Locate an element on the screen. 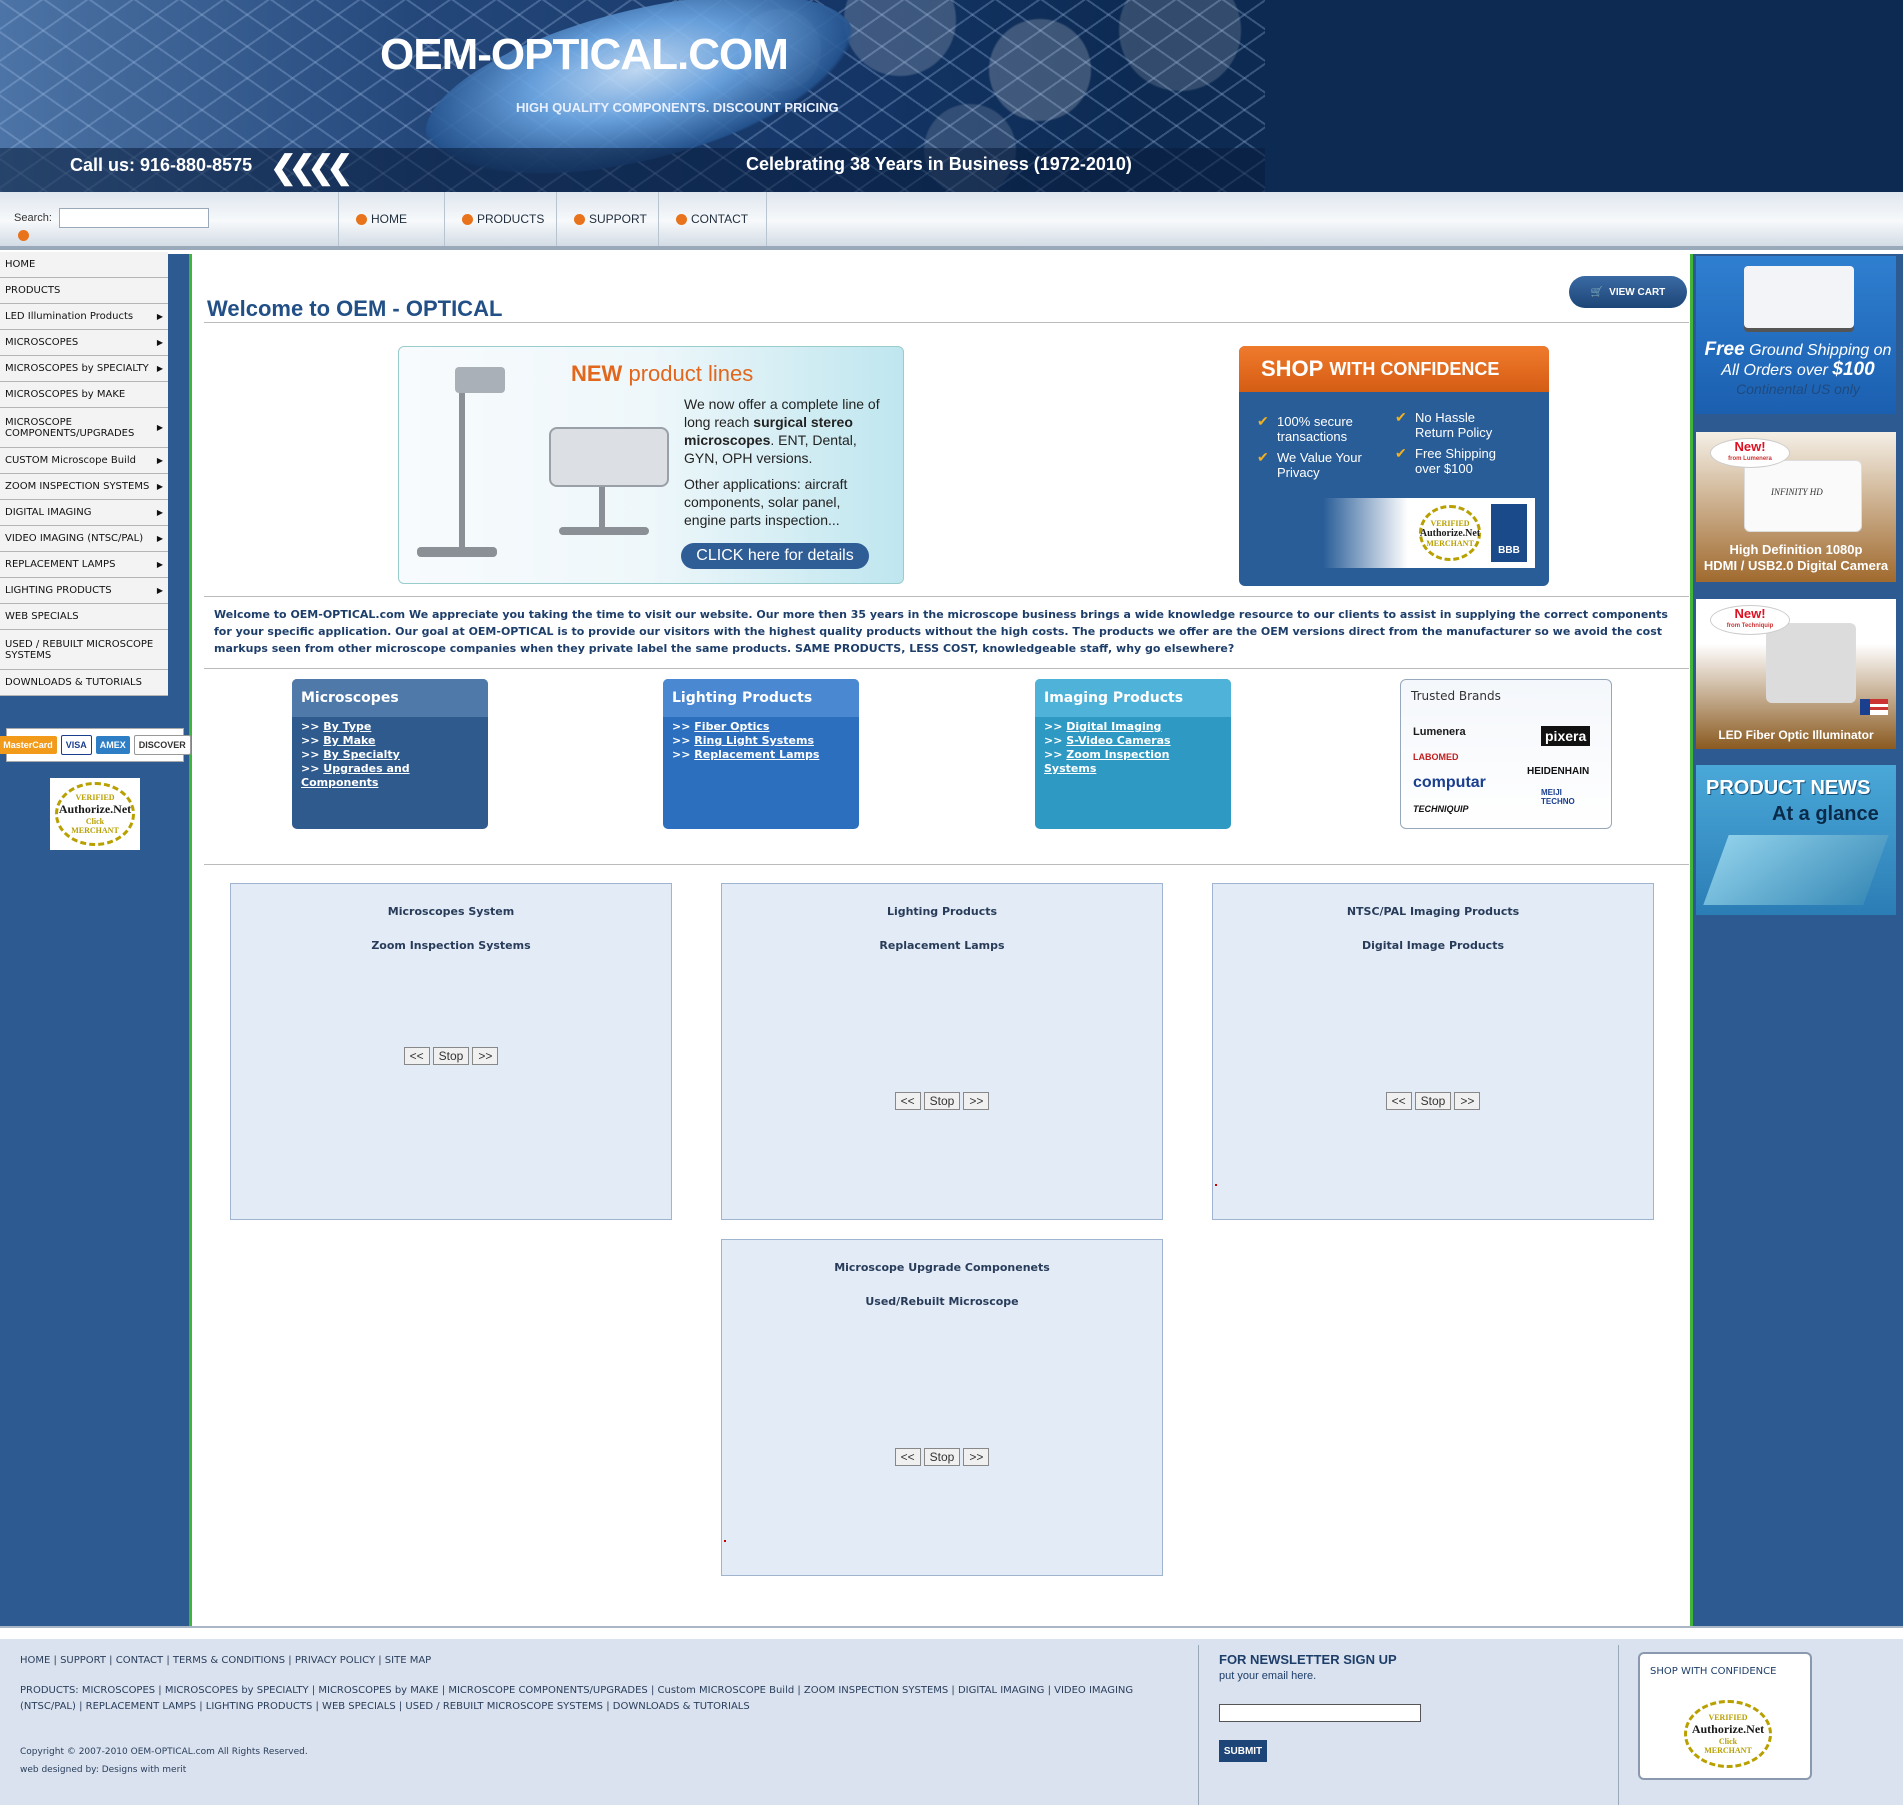 The width and height of the screenshot is (1903, 1805). view-cart-button: 🛒 VIEW CART is located at coordinates (1628, 292).